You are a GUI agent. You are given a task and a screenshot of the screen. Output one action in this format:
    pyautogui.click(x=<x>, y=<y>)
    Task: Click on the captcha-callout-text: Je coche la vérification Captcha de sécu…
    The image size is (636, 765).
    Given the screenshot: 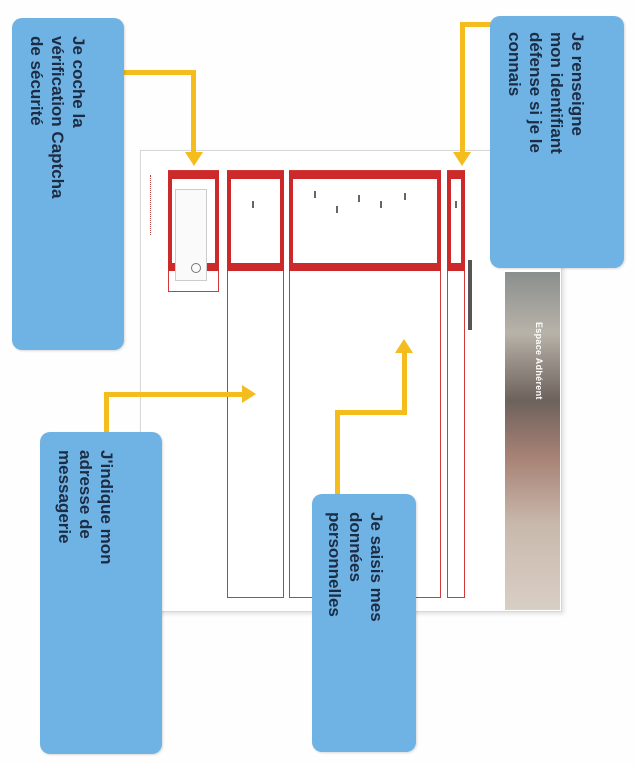 What is the action you would take?
    pyautogui.click(x=57, y=117)
    